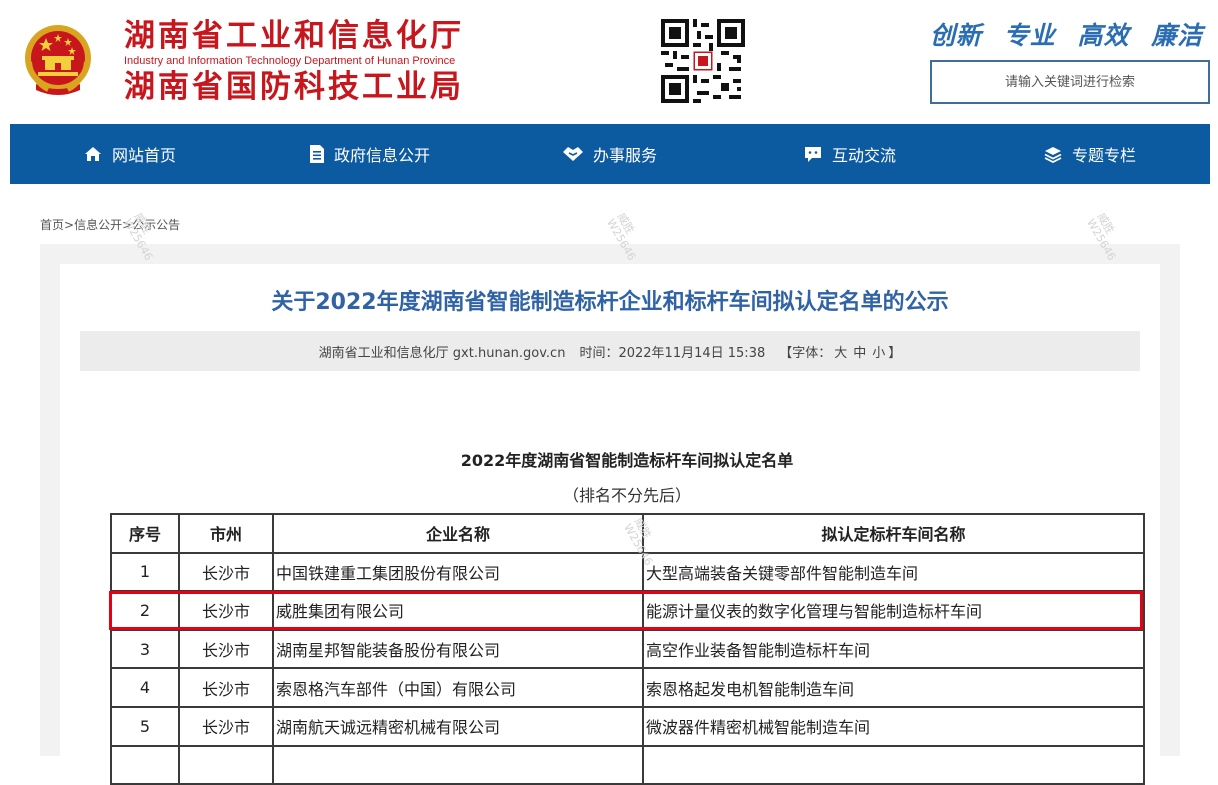  I want to click on slogan-word: 高效, so click(1103, 35).